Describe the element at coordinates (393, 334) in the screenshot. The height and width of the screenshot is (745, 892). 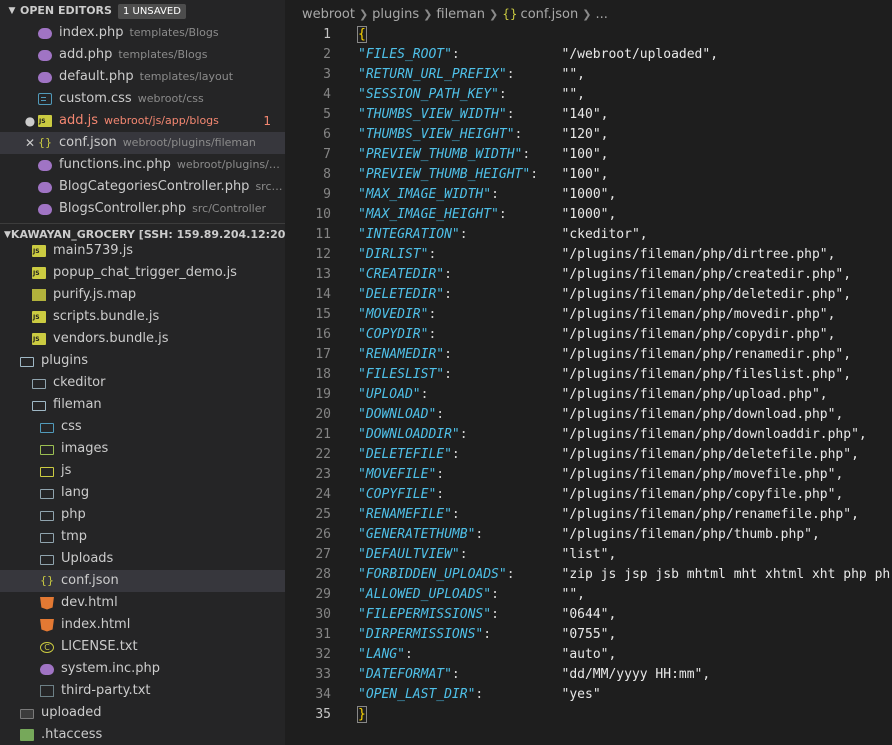
I see `json-key: "COPYDIR"` at that location.